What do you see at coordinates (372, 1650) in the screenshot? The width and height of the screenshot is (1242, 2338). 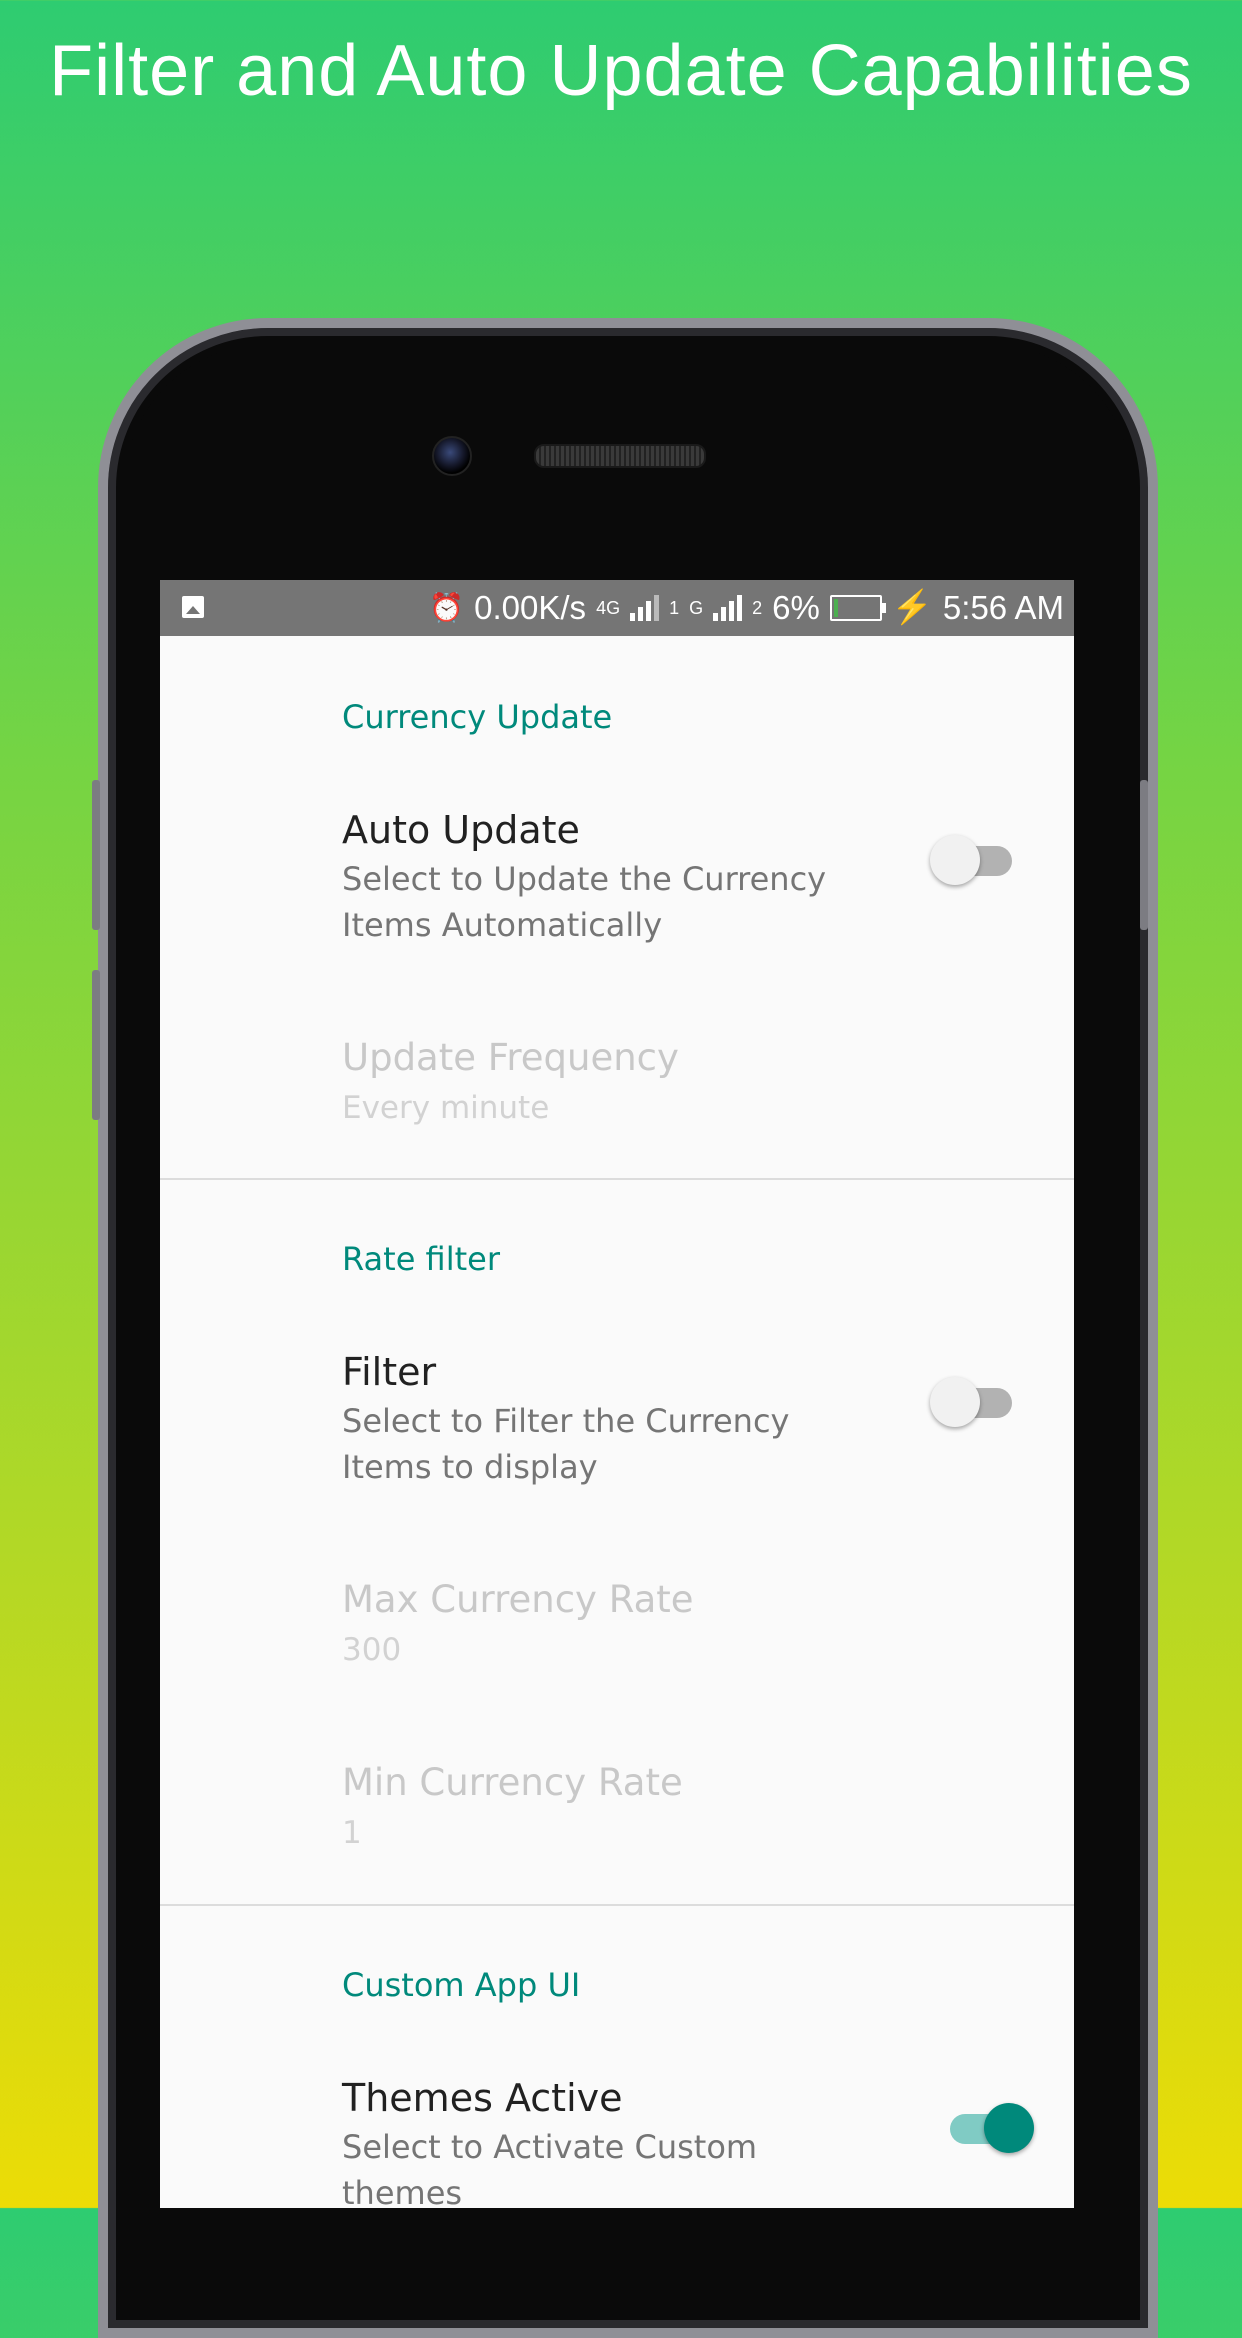 I see `max-rate-value: 300` at bounding box center [372, 1650].